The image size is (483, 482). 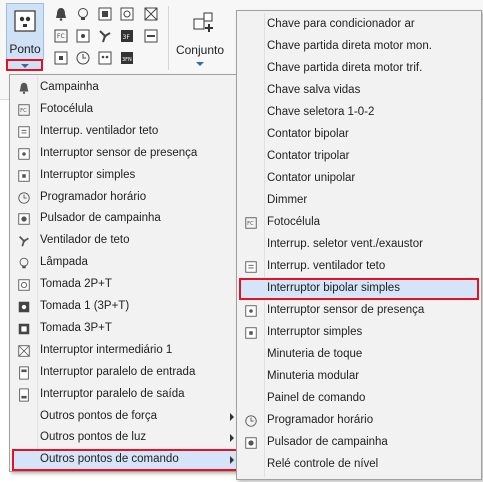 I want to click on menu-item-label: Programador horário, so click(x=93, y=196).